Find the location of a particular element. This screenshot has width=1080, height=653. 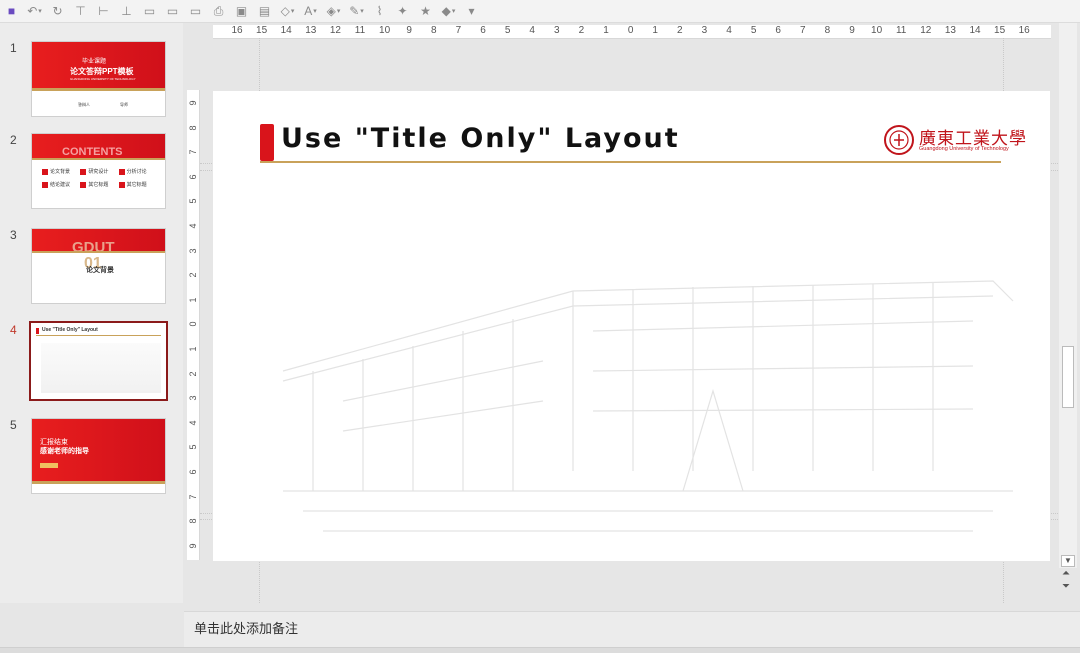

previous-slide-icon: ⏶ is located at coordinates (1066, 573).